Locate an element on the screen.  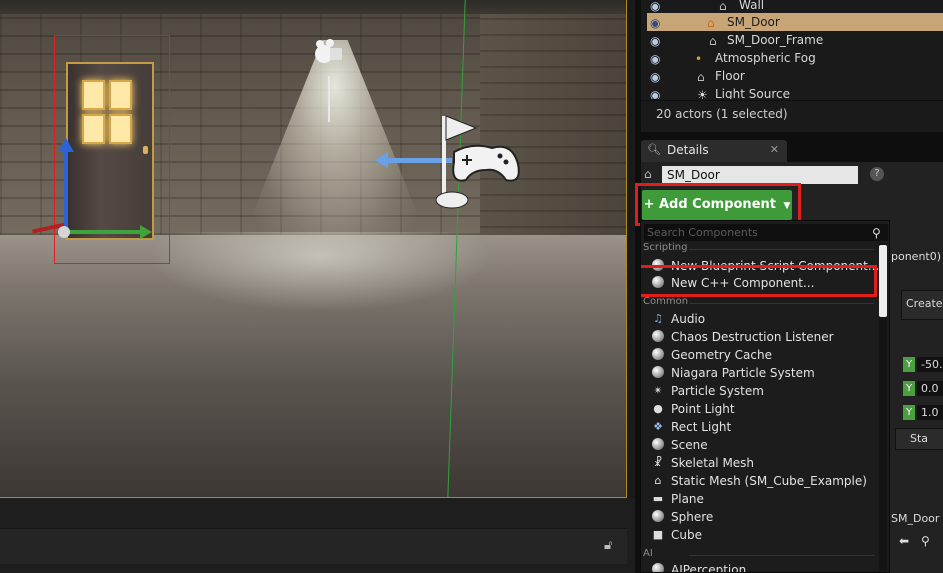
help-icon: ? is located at coordinates (877, 174).